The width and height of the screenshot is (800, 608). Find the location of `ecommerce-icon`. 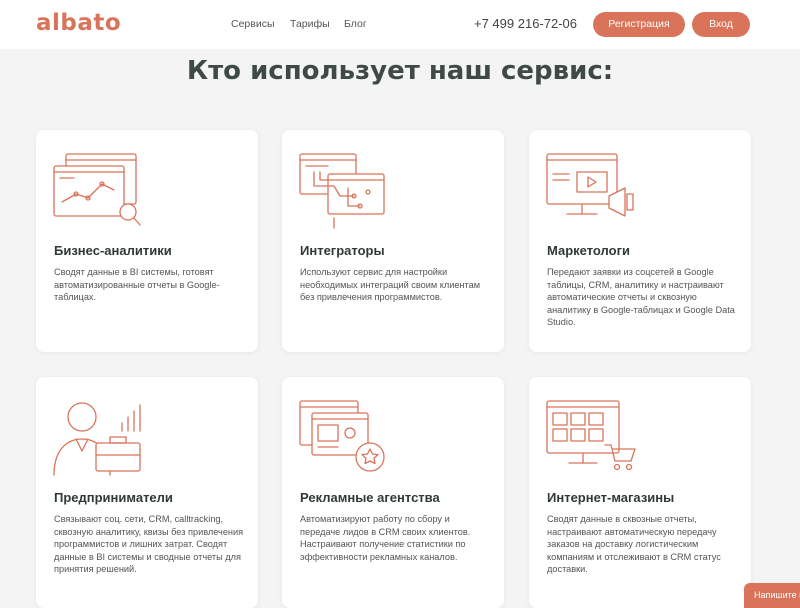

ecommerce-icon is located at coordinates (591, 435).